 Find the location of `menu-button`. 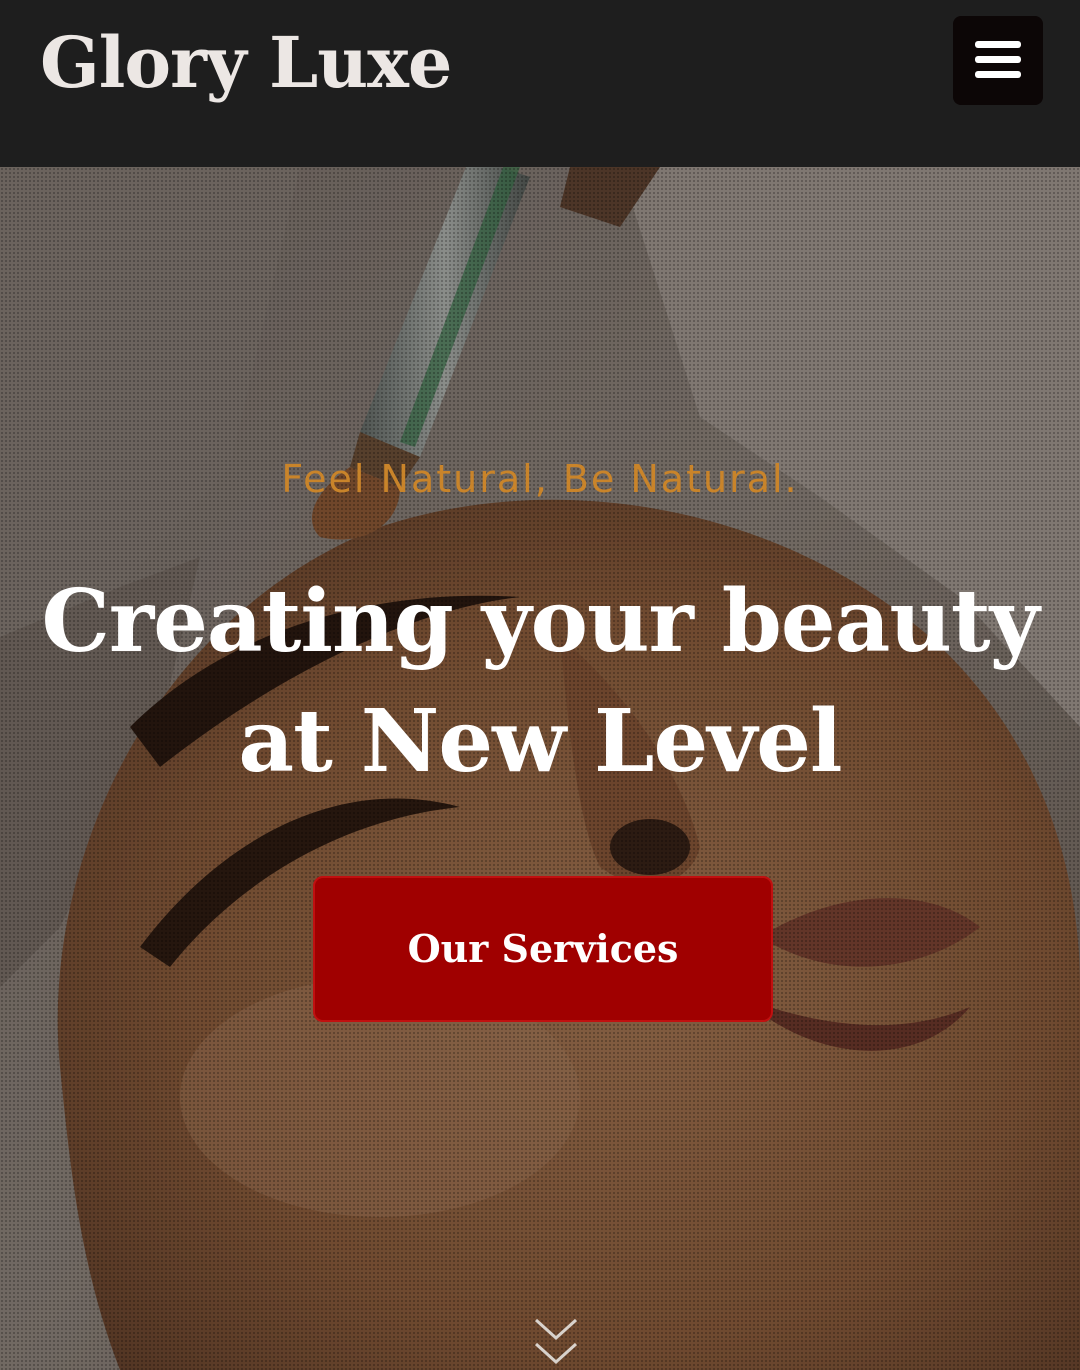

menu-button is located at coordinates (998, 60).